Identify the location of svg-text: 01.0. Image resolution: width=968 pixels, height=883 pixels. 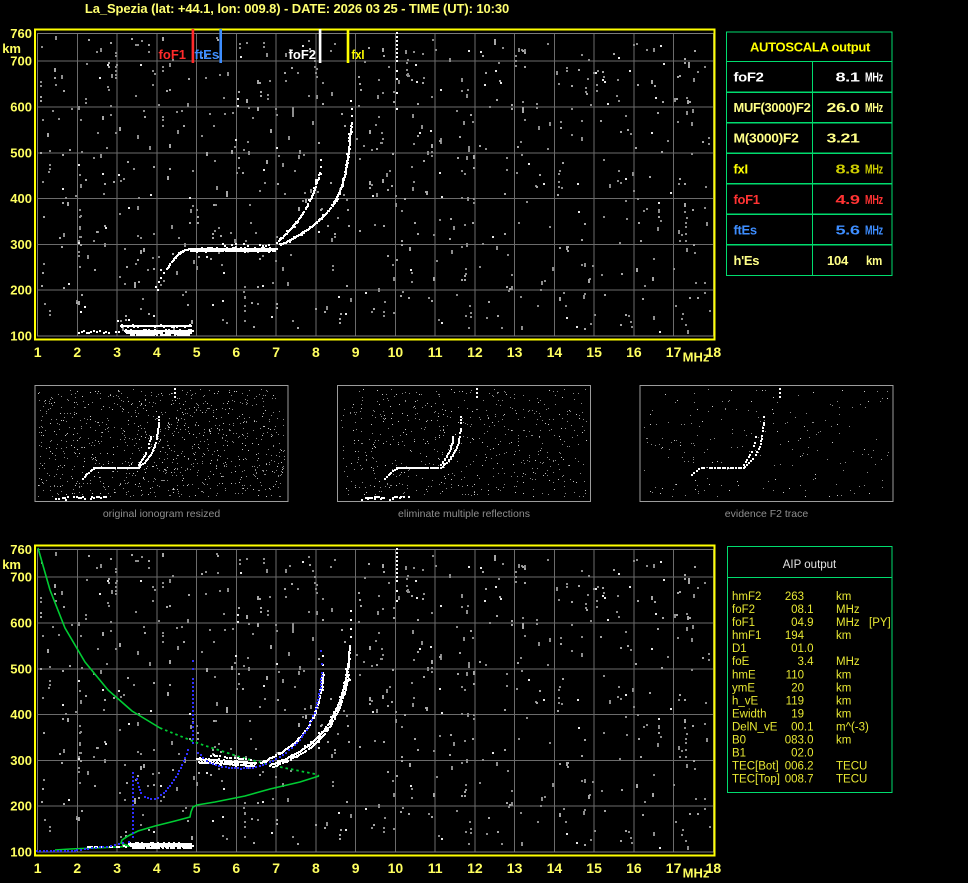
(802, 649).